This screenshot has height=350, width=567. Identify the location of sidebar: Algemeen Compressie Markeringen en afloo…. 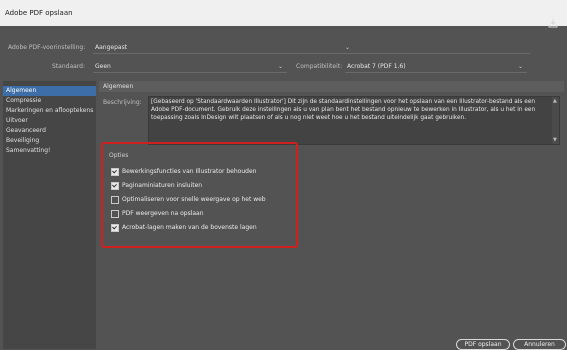
(49, 215).